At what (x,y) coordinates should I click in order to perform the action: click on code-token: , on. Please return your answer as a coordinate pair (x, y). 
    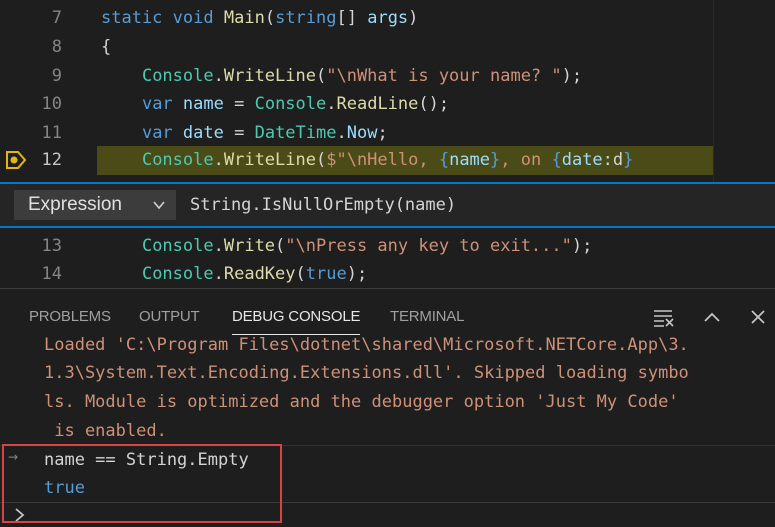
    Looking at the image, I should click on (526, 160).